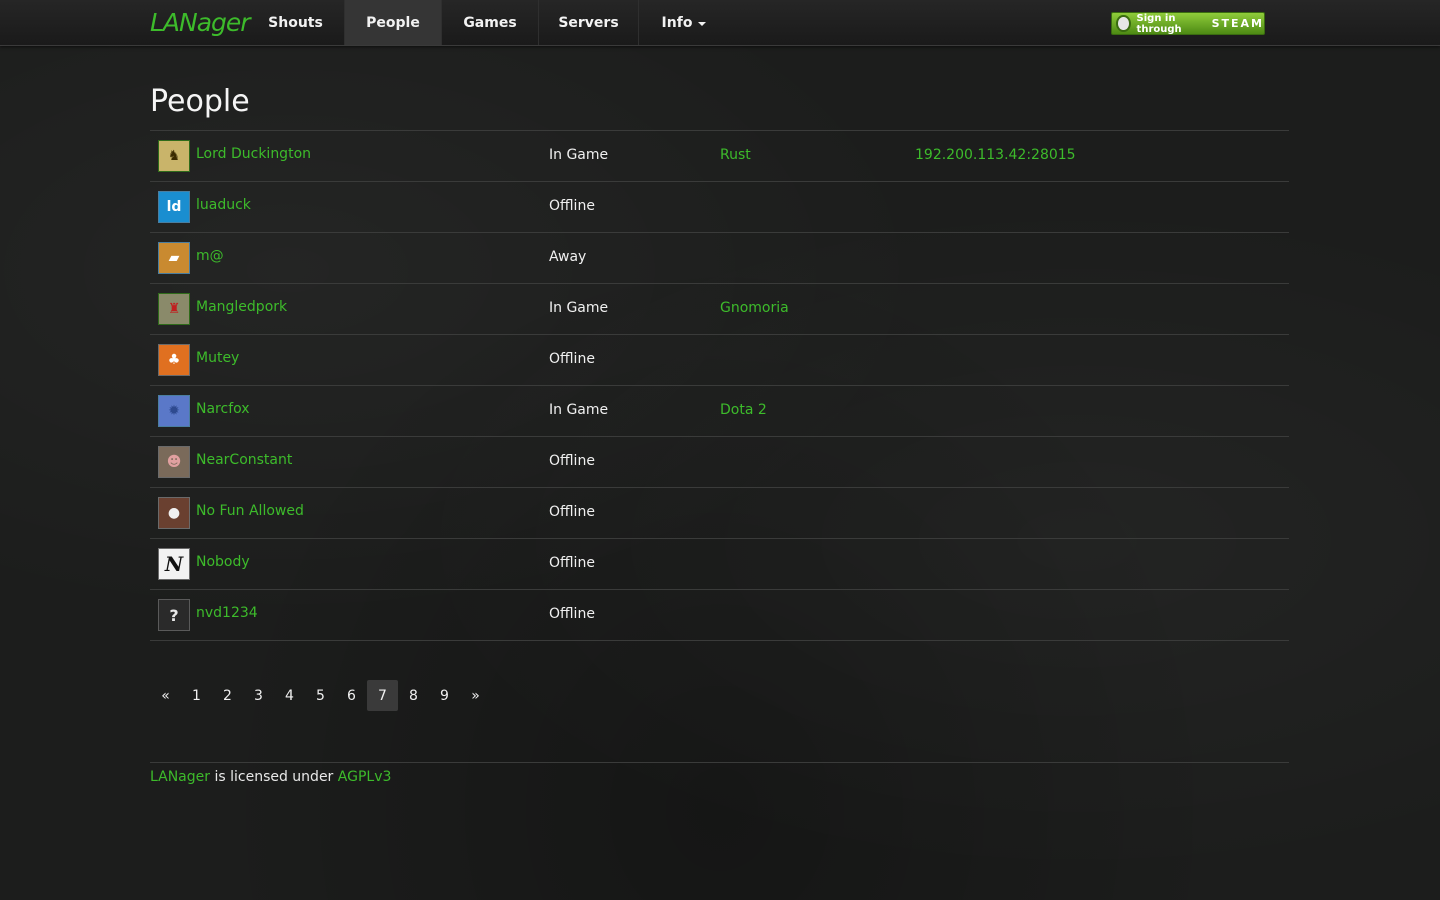  I want to click on pagination-page: 3, so click(258, 695).